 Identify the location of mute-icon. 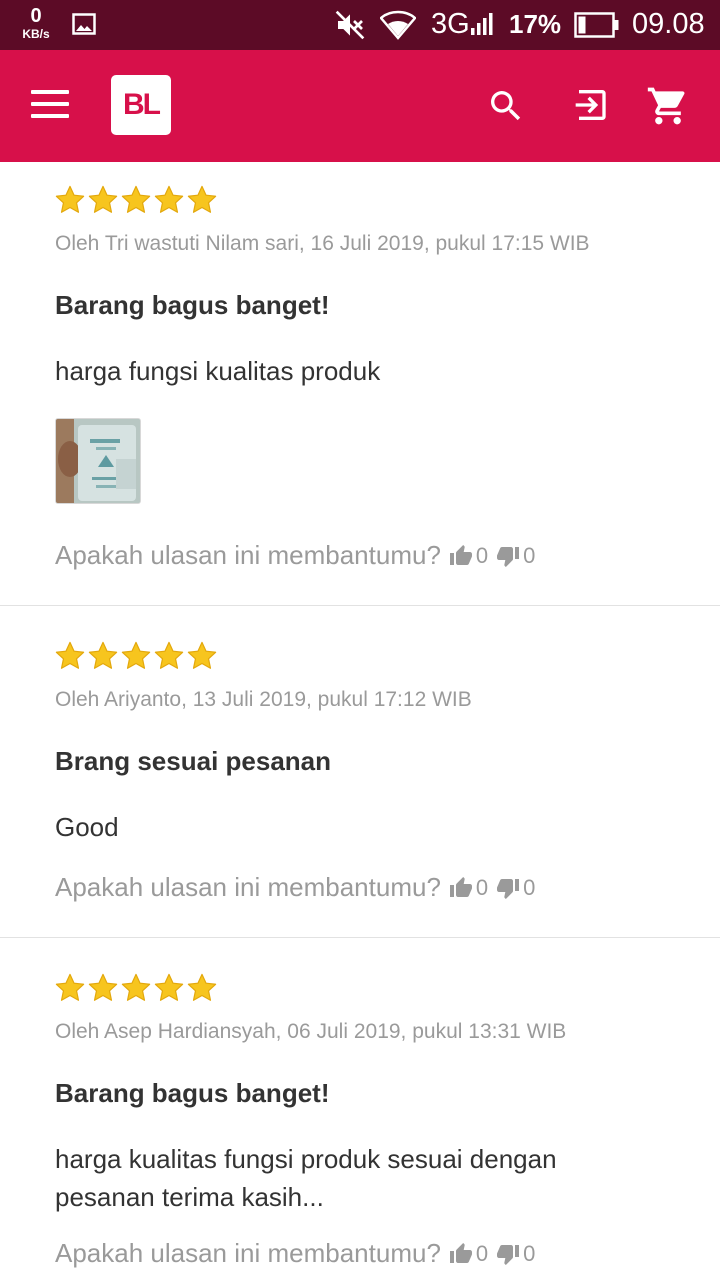
(350, 25).